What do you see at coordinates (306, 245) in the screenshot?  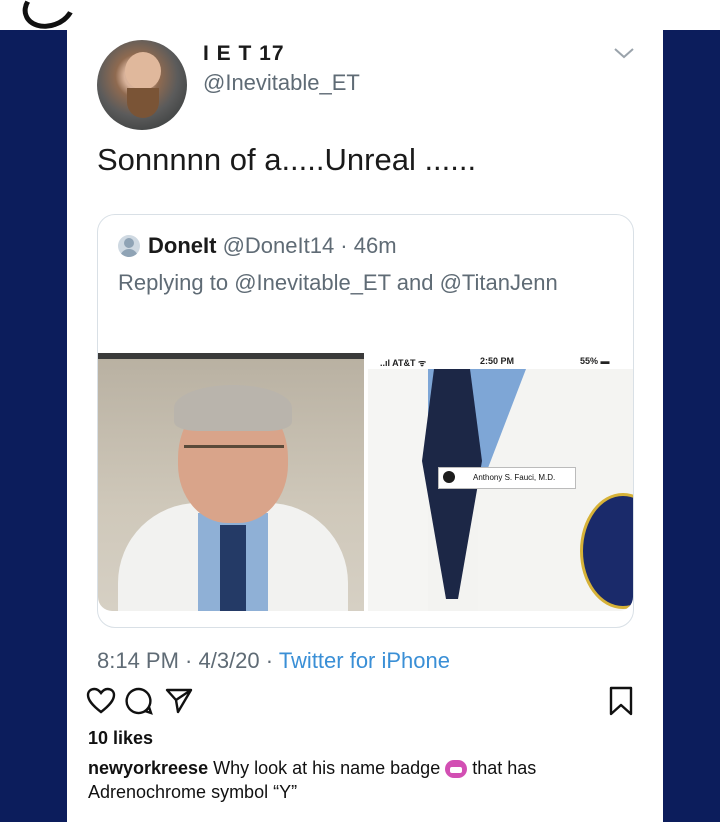 I see `quoted-handle-time: @DoneIt14 · 46m` at bounding box center [306, 245].